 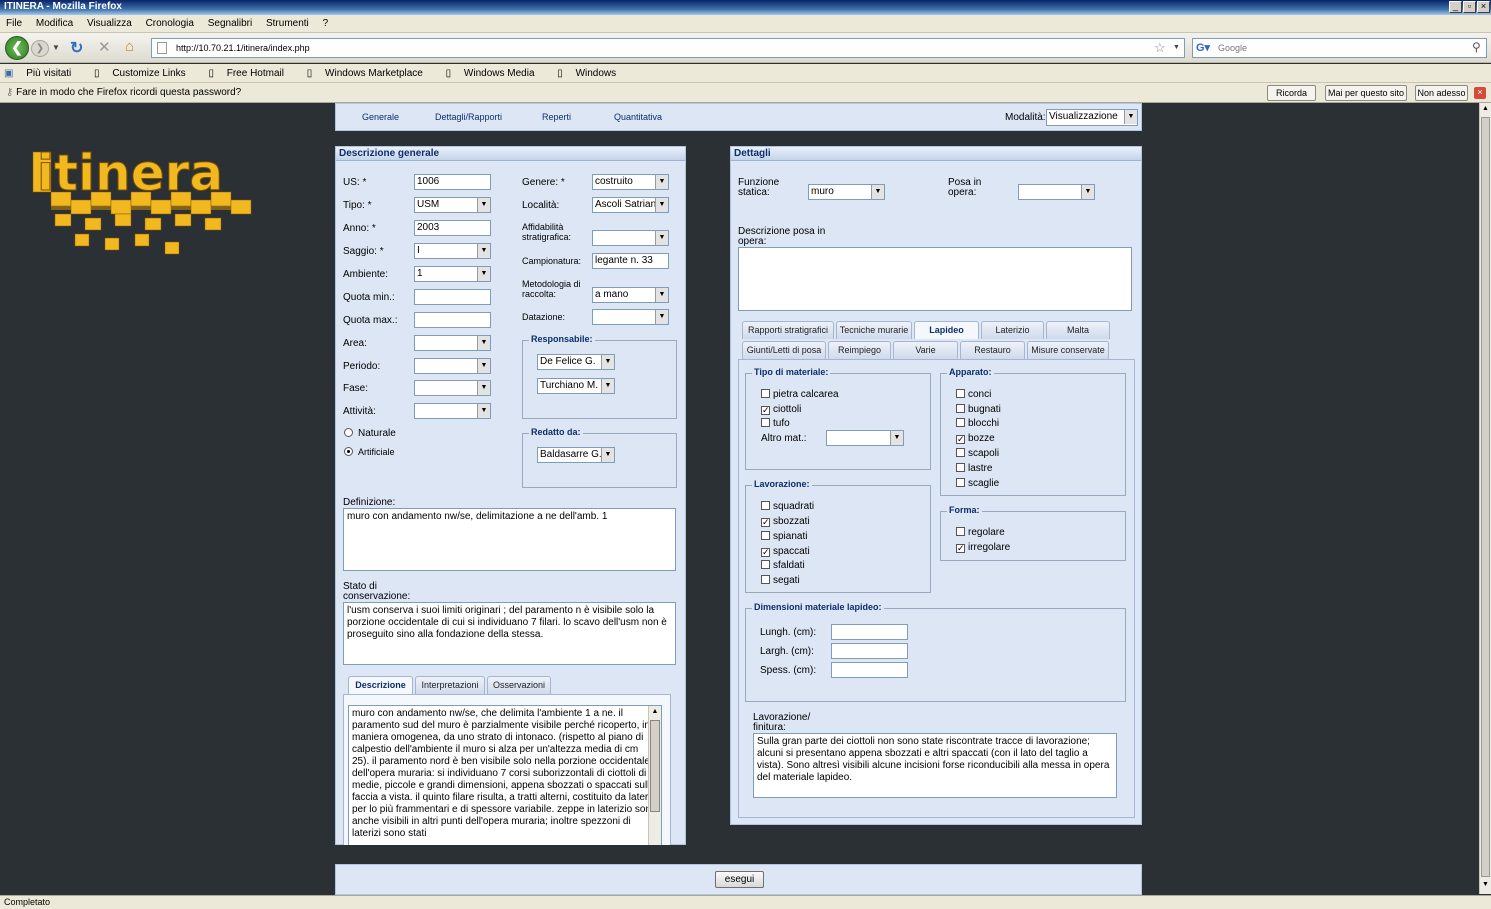 I want to click on artificiale-radio: Artificiale, so click(x=369, y=452).